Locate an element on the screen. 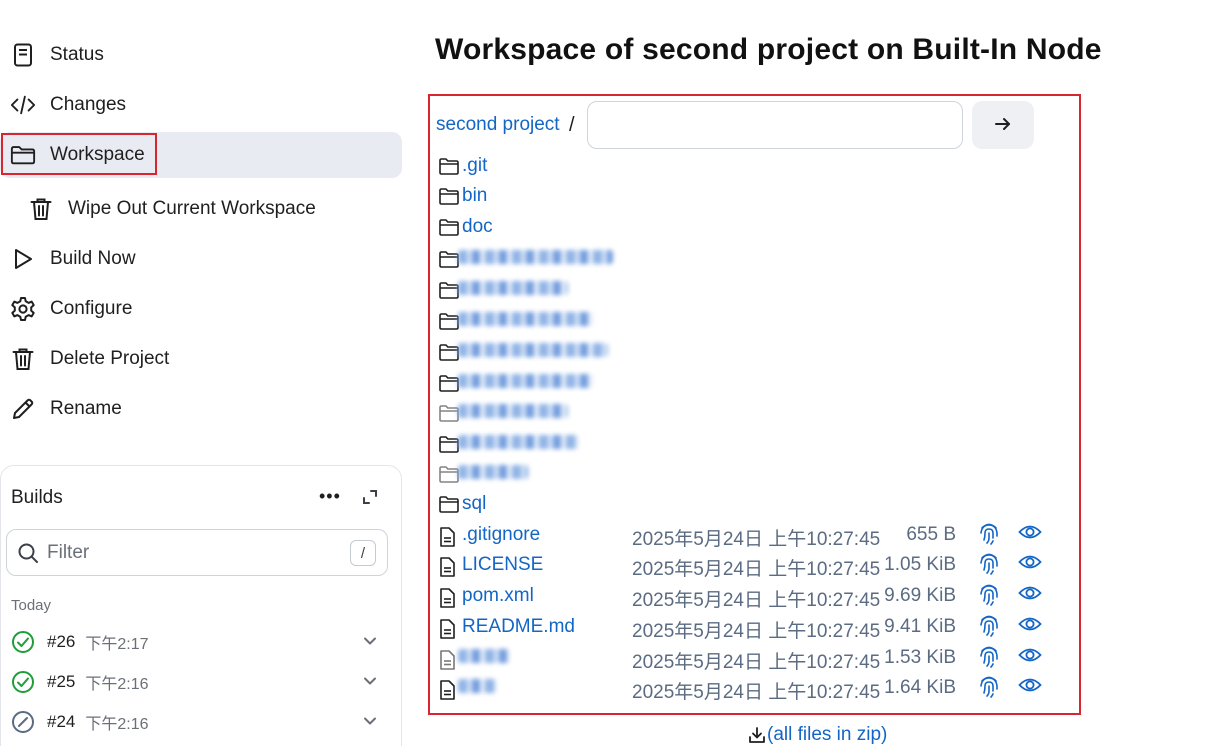  builds-filter: / is located at coordinates (197, 552).